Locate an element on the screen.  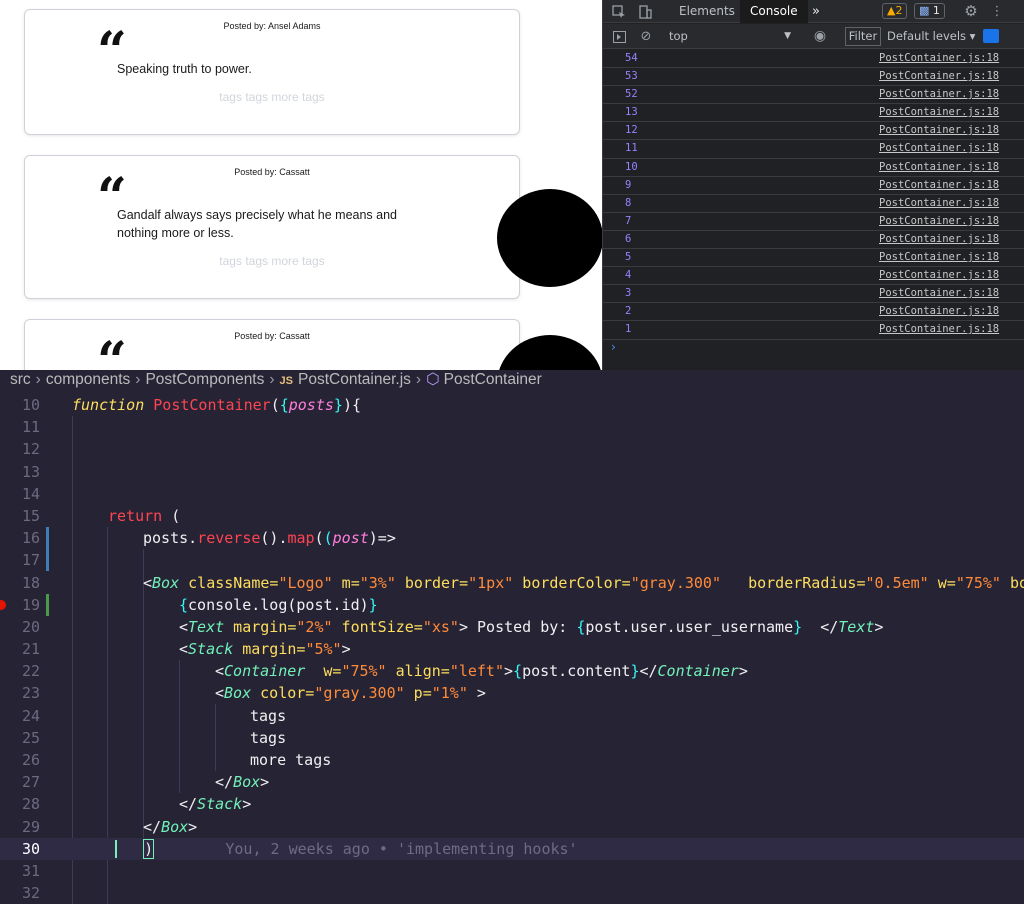
sidebar-toggle-icon is located at coordinates (619, 36).